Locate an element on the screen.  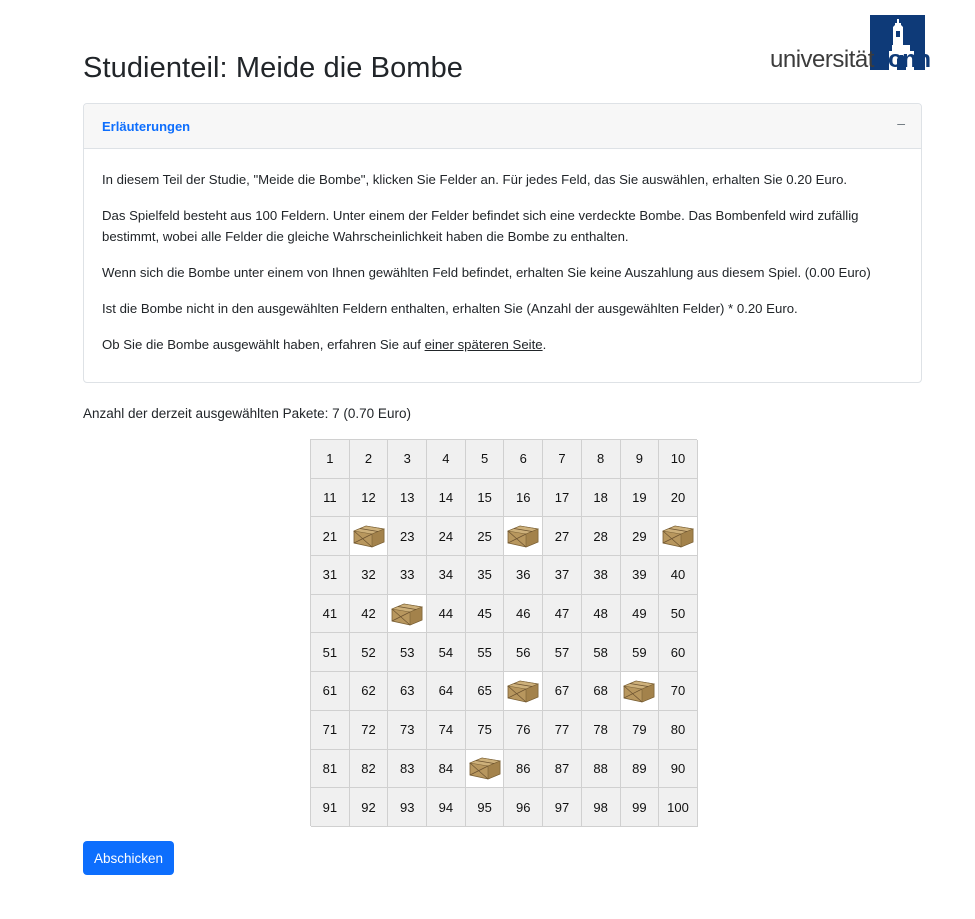
grid-cell: 83 is located at coordinates (408, 769).